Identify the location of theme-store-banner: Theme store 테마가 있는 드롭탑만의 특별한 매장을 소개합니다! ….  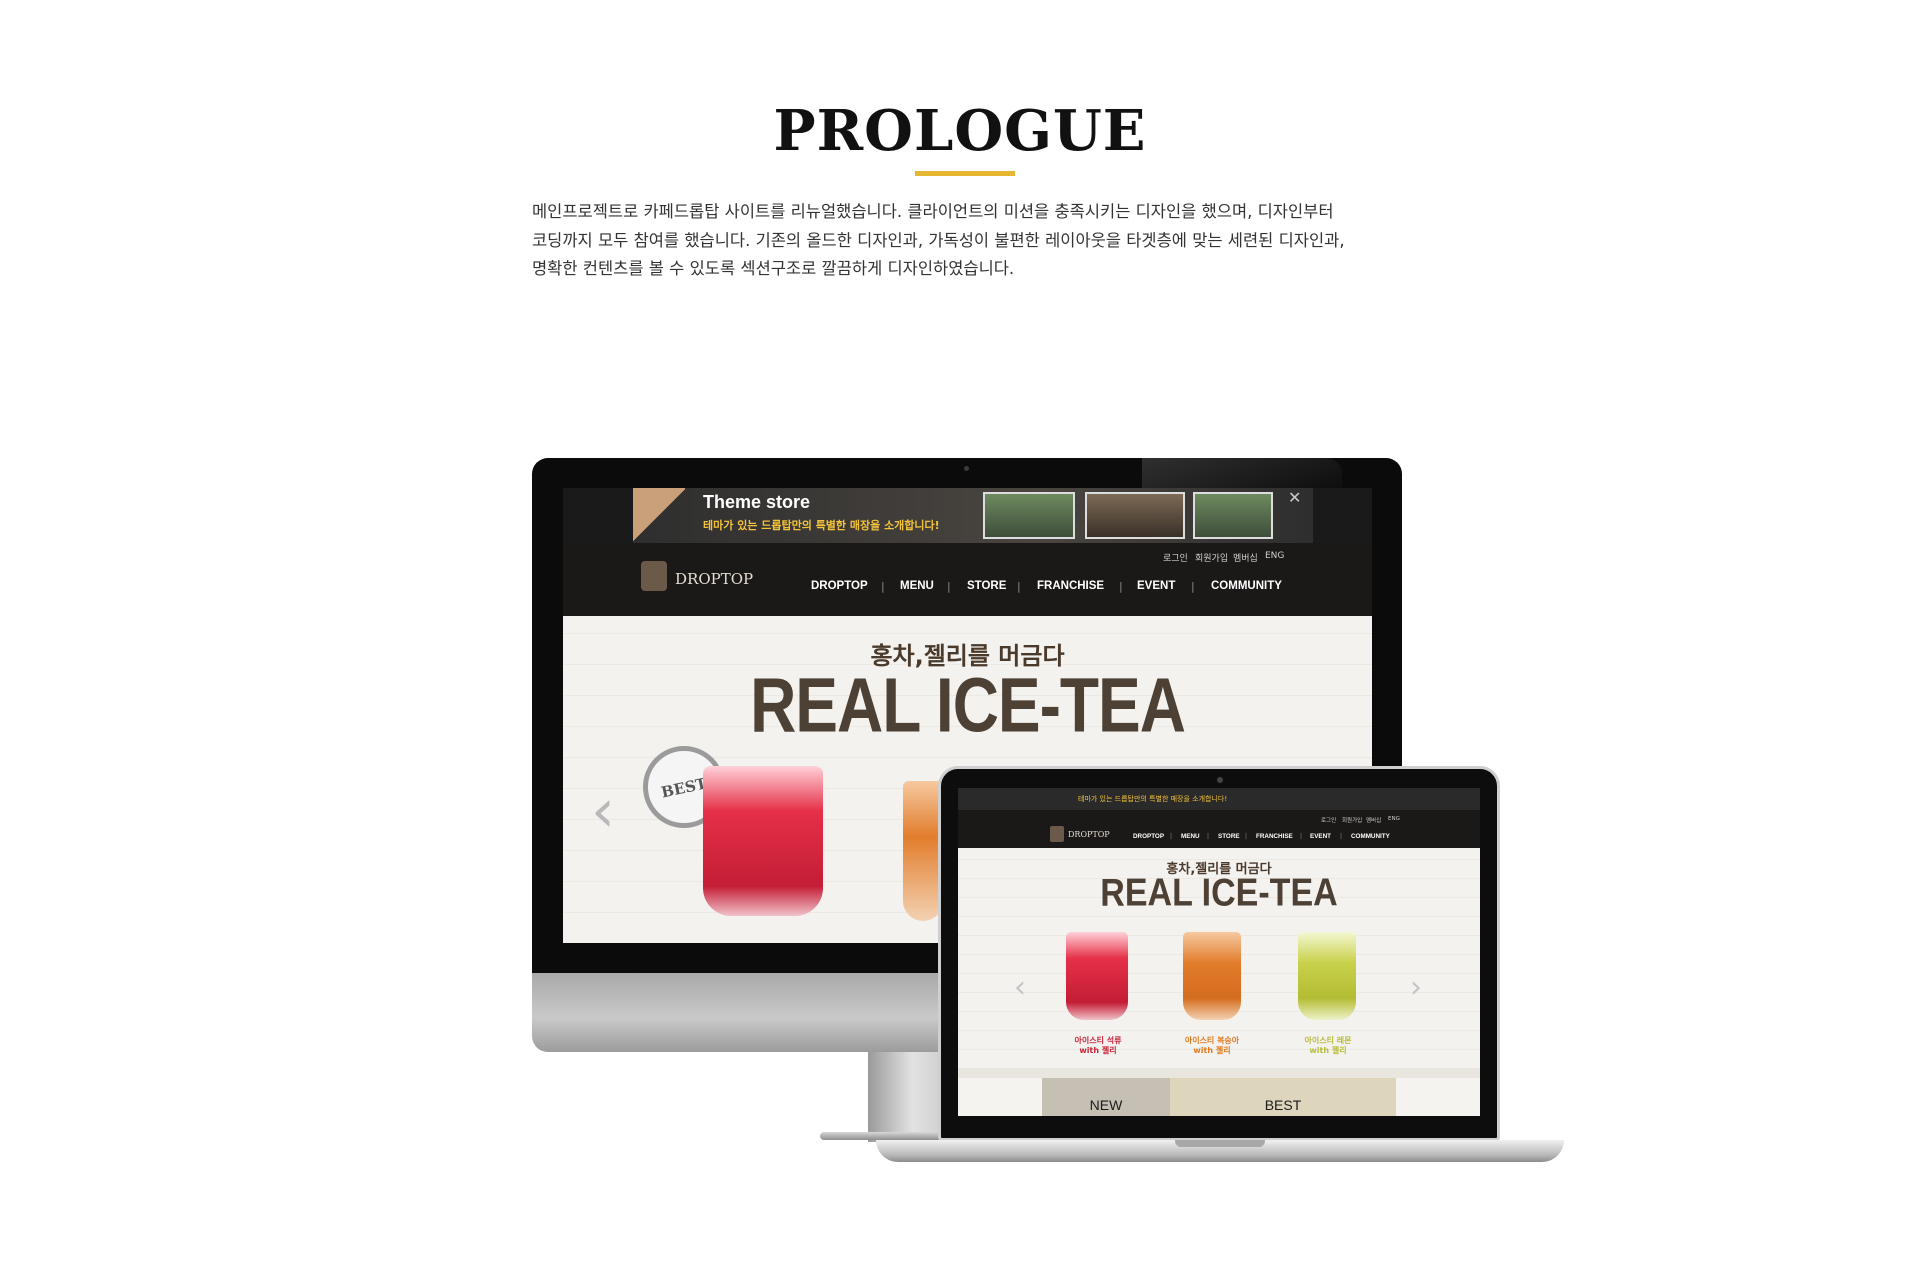
(967, 515).